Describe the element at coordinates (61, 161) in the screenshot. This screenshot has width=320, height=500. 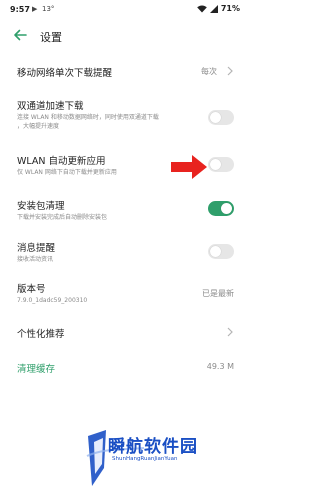
I see `row-title: WLAN 自动更新应用` at that location.